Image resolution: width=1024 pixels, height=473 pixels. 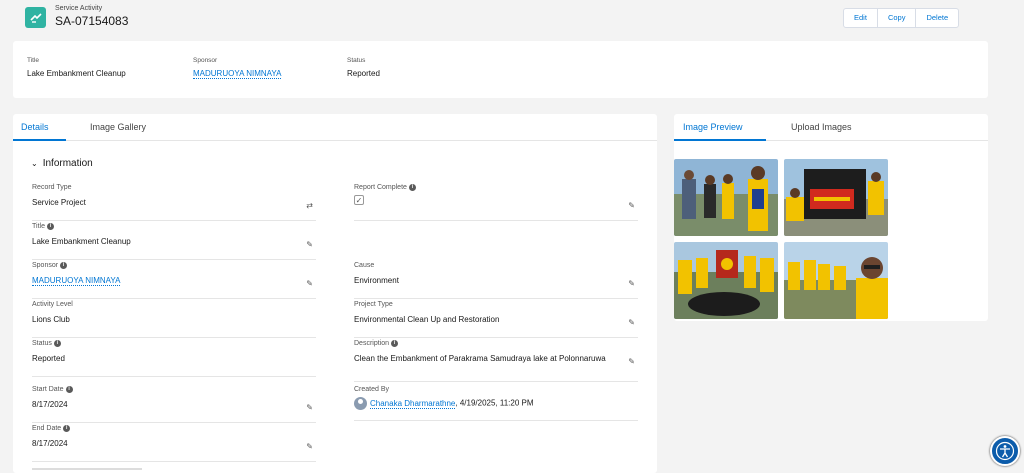 I want to click on highlight-sponsor-wrap: MADURUOYA NIMNAYA, so click(x=237, y=74).